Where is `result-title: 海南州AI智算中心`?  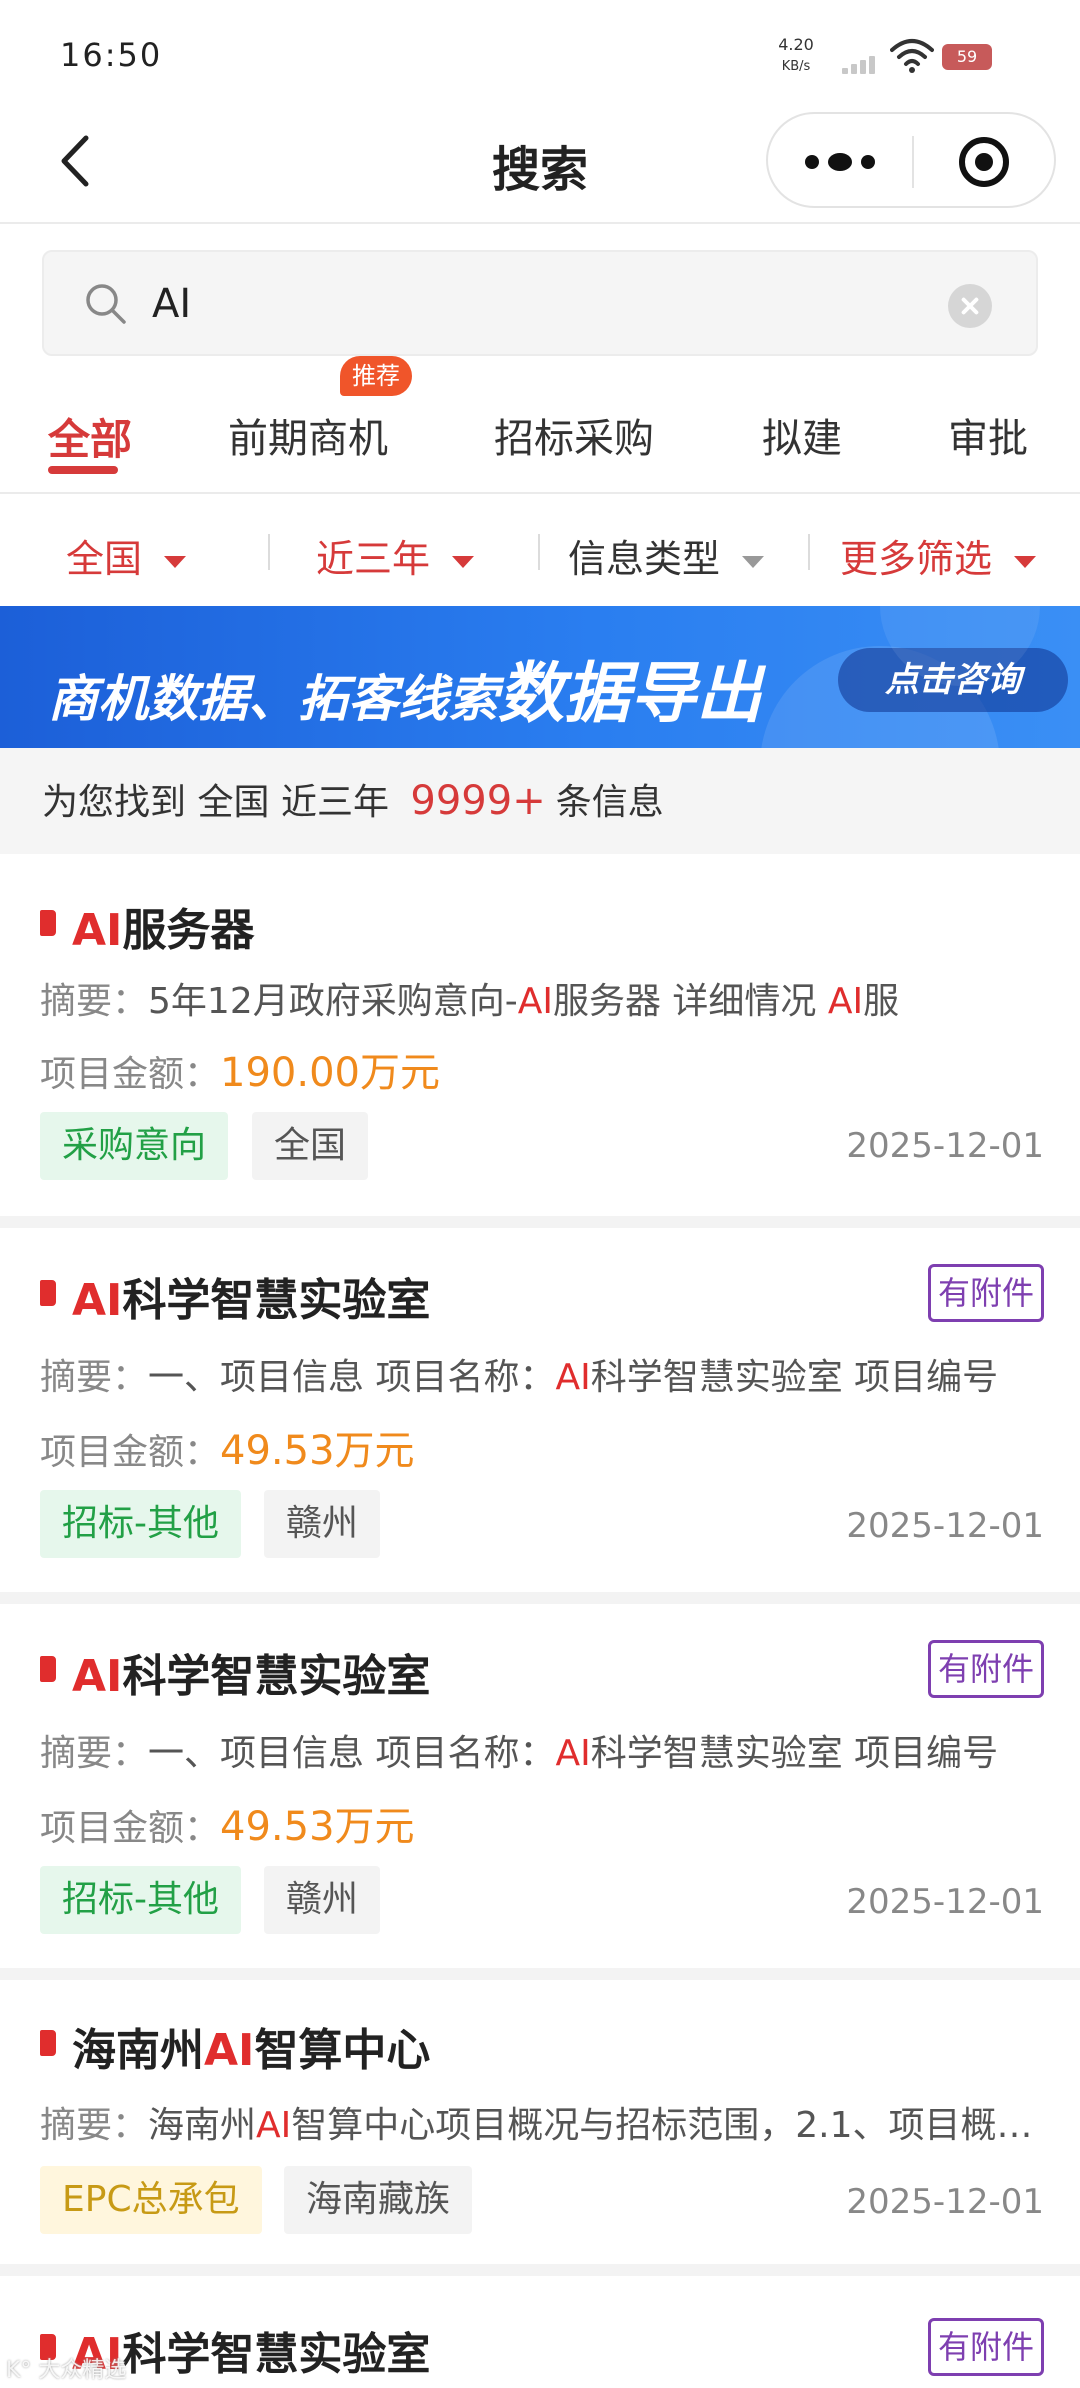 result-title: 海南州AI智算中心 is located at coordinates (251, 2050).